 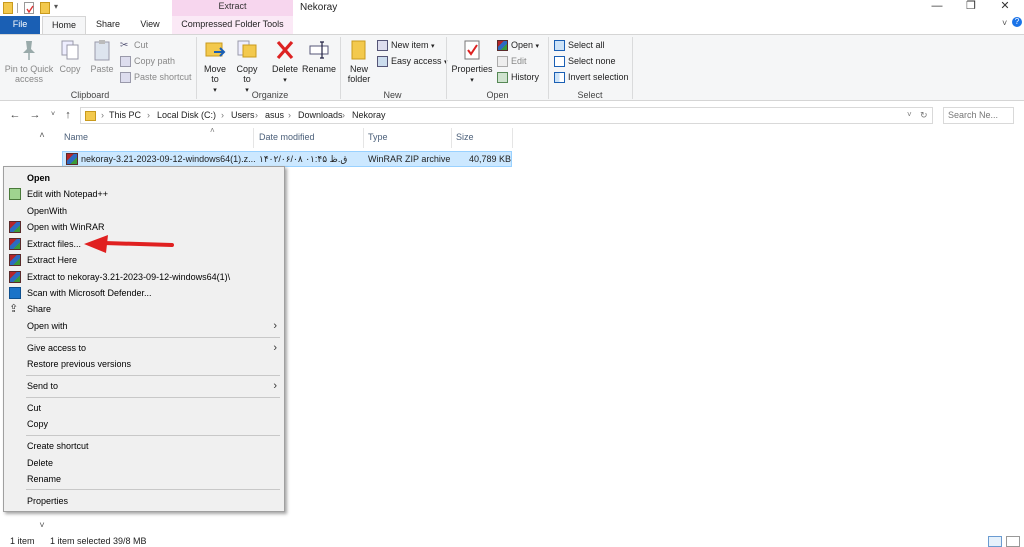 I want to click on open-label: Open, so click(x=522, y=45).